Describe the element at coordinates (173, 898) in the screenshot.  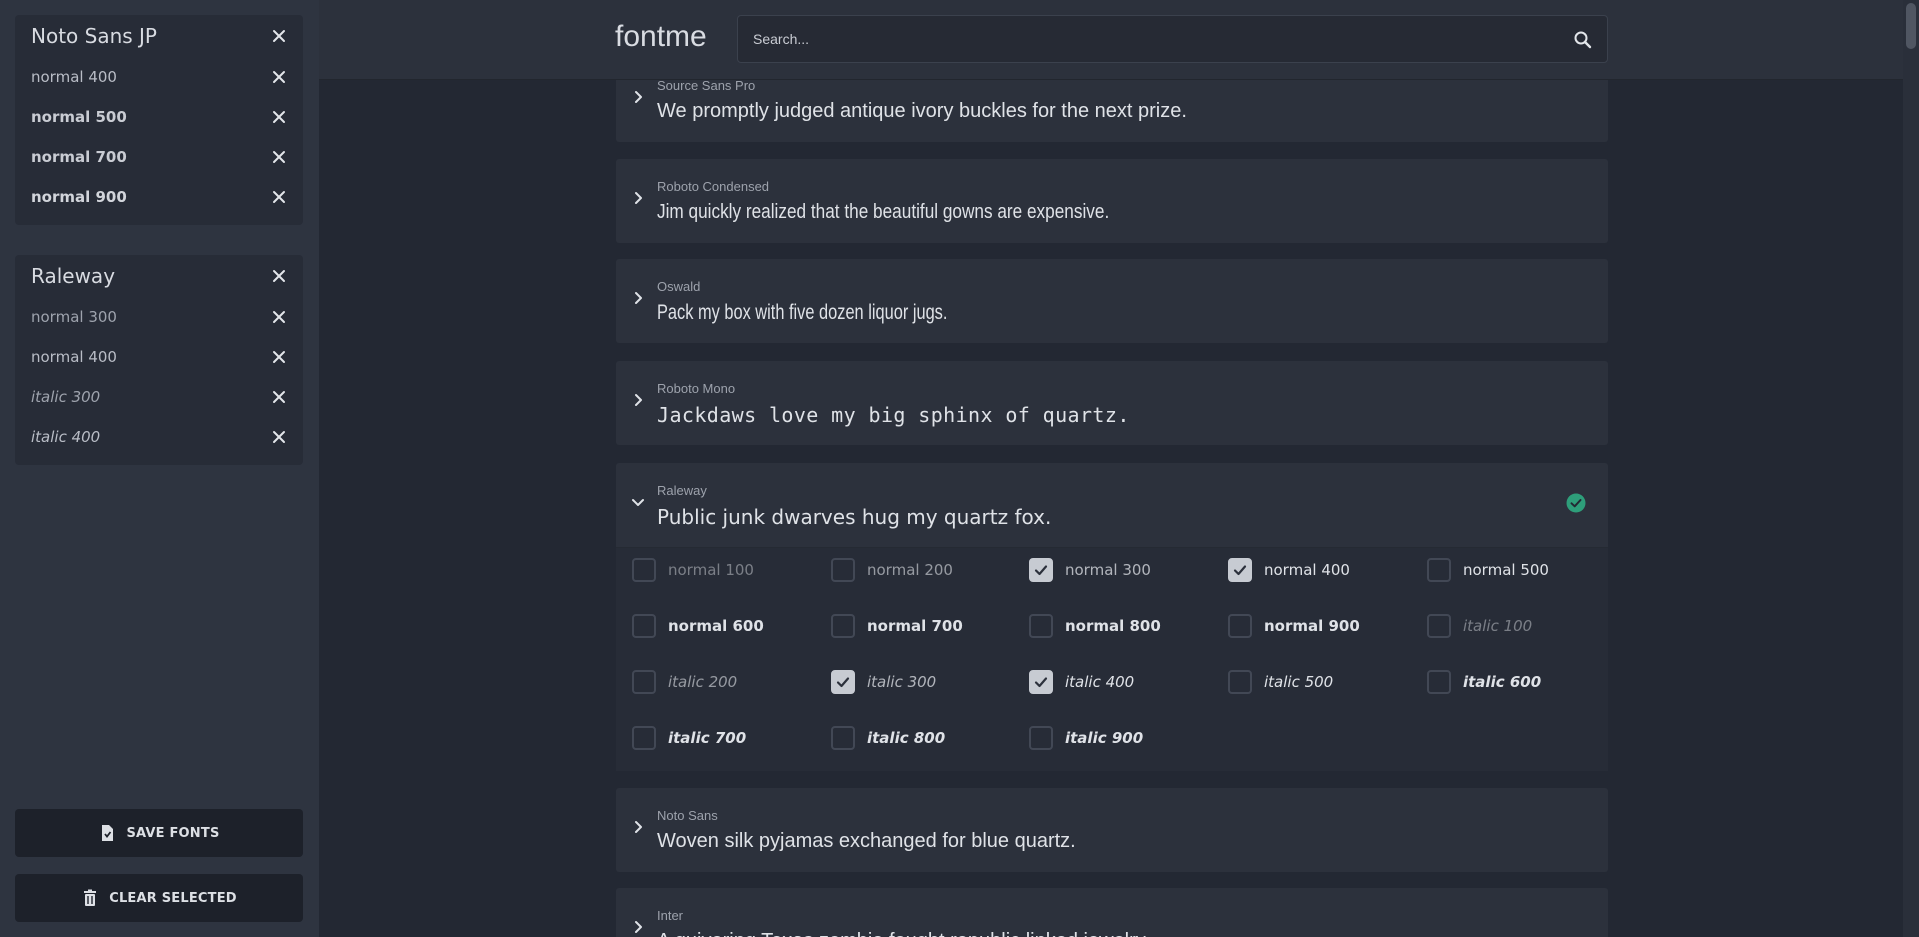
I see `clear-selected-label: CLEAR SELECTED` at that location.